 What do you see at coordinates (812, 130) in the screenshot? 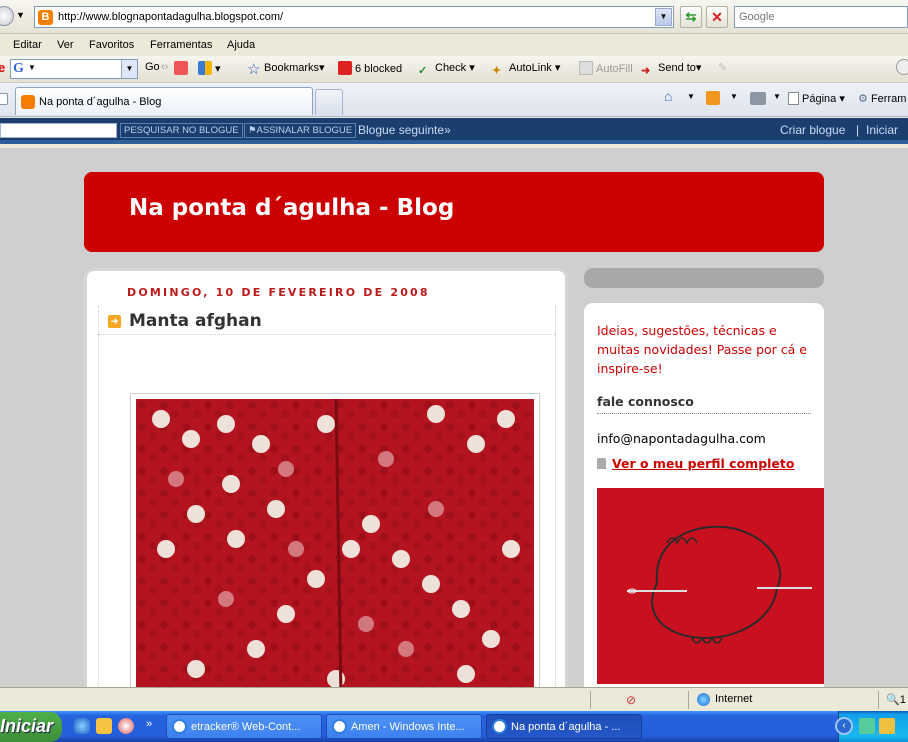
I see `create-blog-link: Criar blogue` at bounding box center [812, 130].